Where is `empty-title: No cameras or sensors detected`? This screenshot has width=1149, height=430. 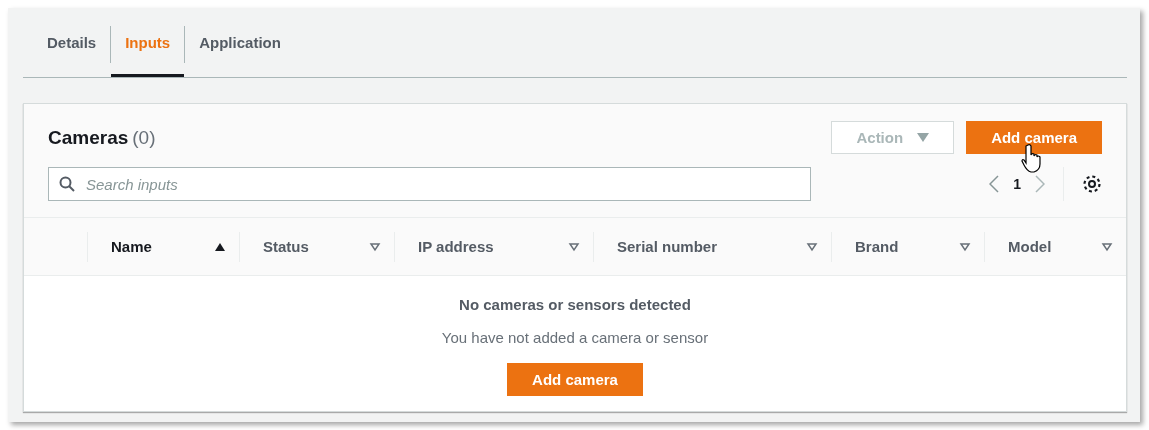 empty-title: No cameras or sensors detected is located at coordinates (575, 304).